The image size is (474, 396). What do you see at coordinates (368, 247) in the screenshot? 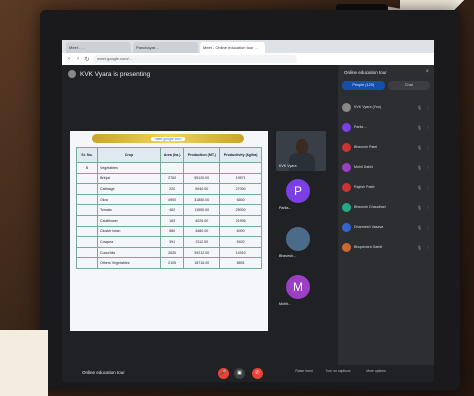
I see `participant-name: Bhupendra Gamit` at bounding box center [368, 247].